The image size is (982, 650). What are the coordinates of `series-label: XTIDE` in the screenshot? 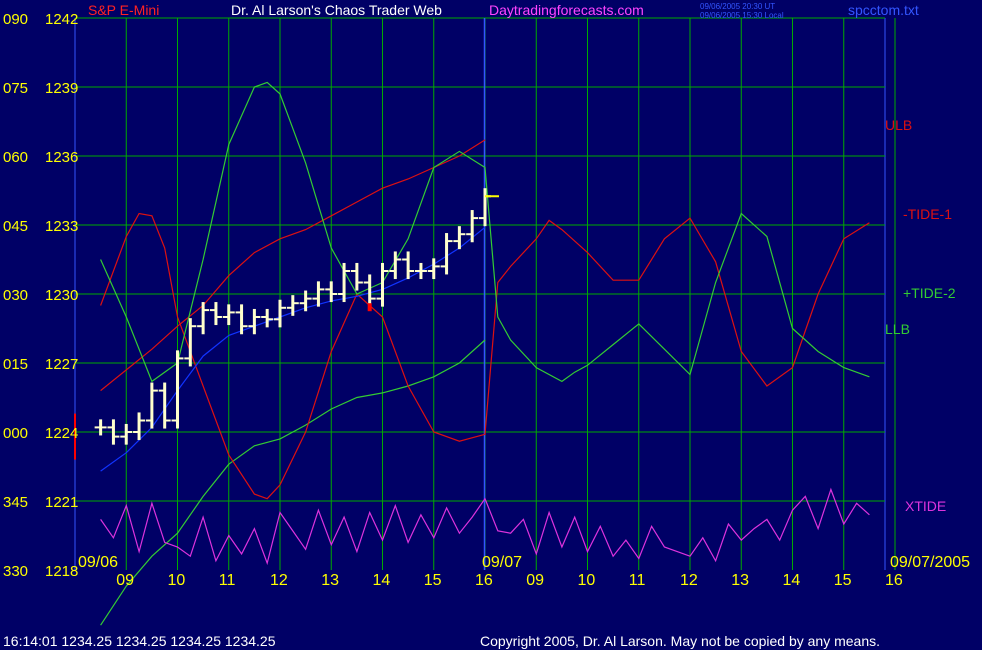 It's located at (925, 506).